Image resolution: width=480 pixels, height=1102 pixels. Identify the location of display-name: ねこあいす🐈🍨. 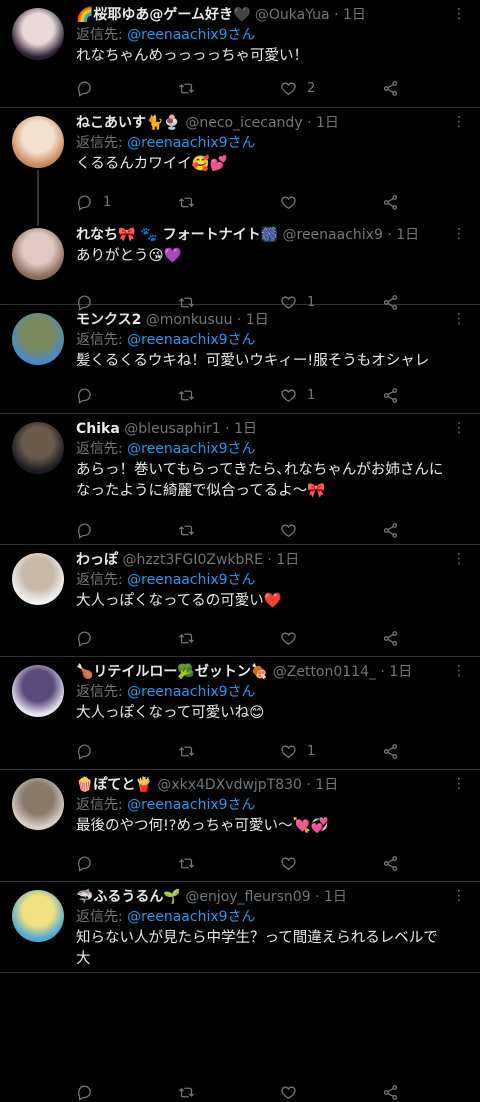
(128, 123).